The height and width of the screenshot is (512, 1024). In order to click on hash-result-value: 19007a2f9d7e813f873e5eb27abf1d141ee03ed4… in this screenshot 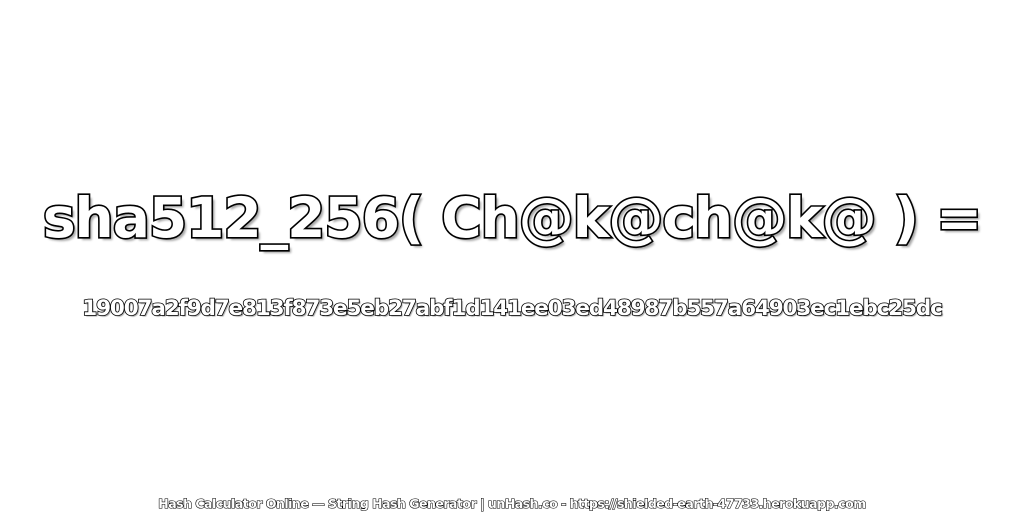, I will do `click(512, 308)`.